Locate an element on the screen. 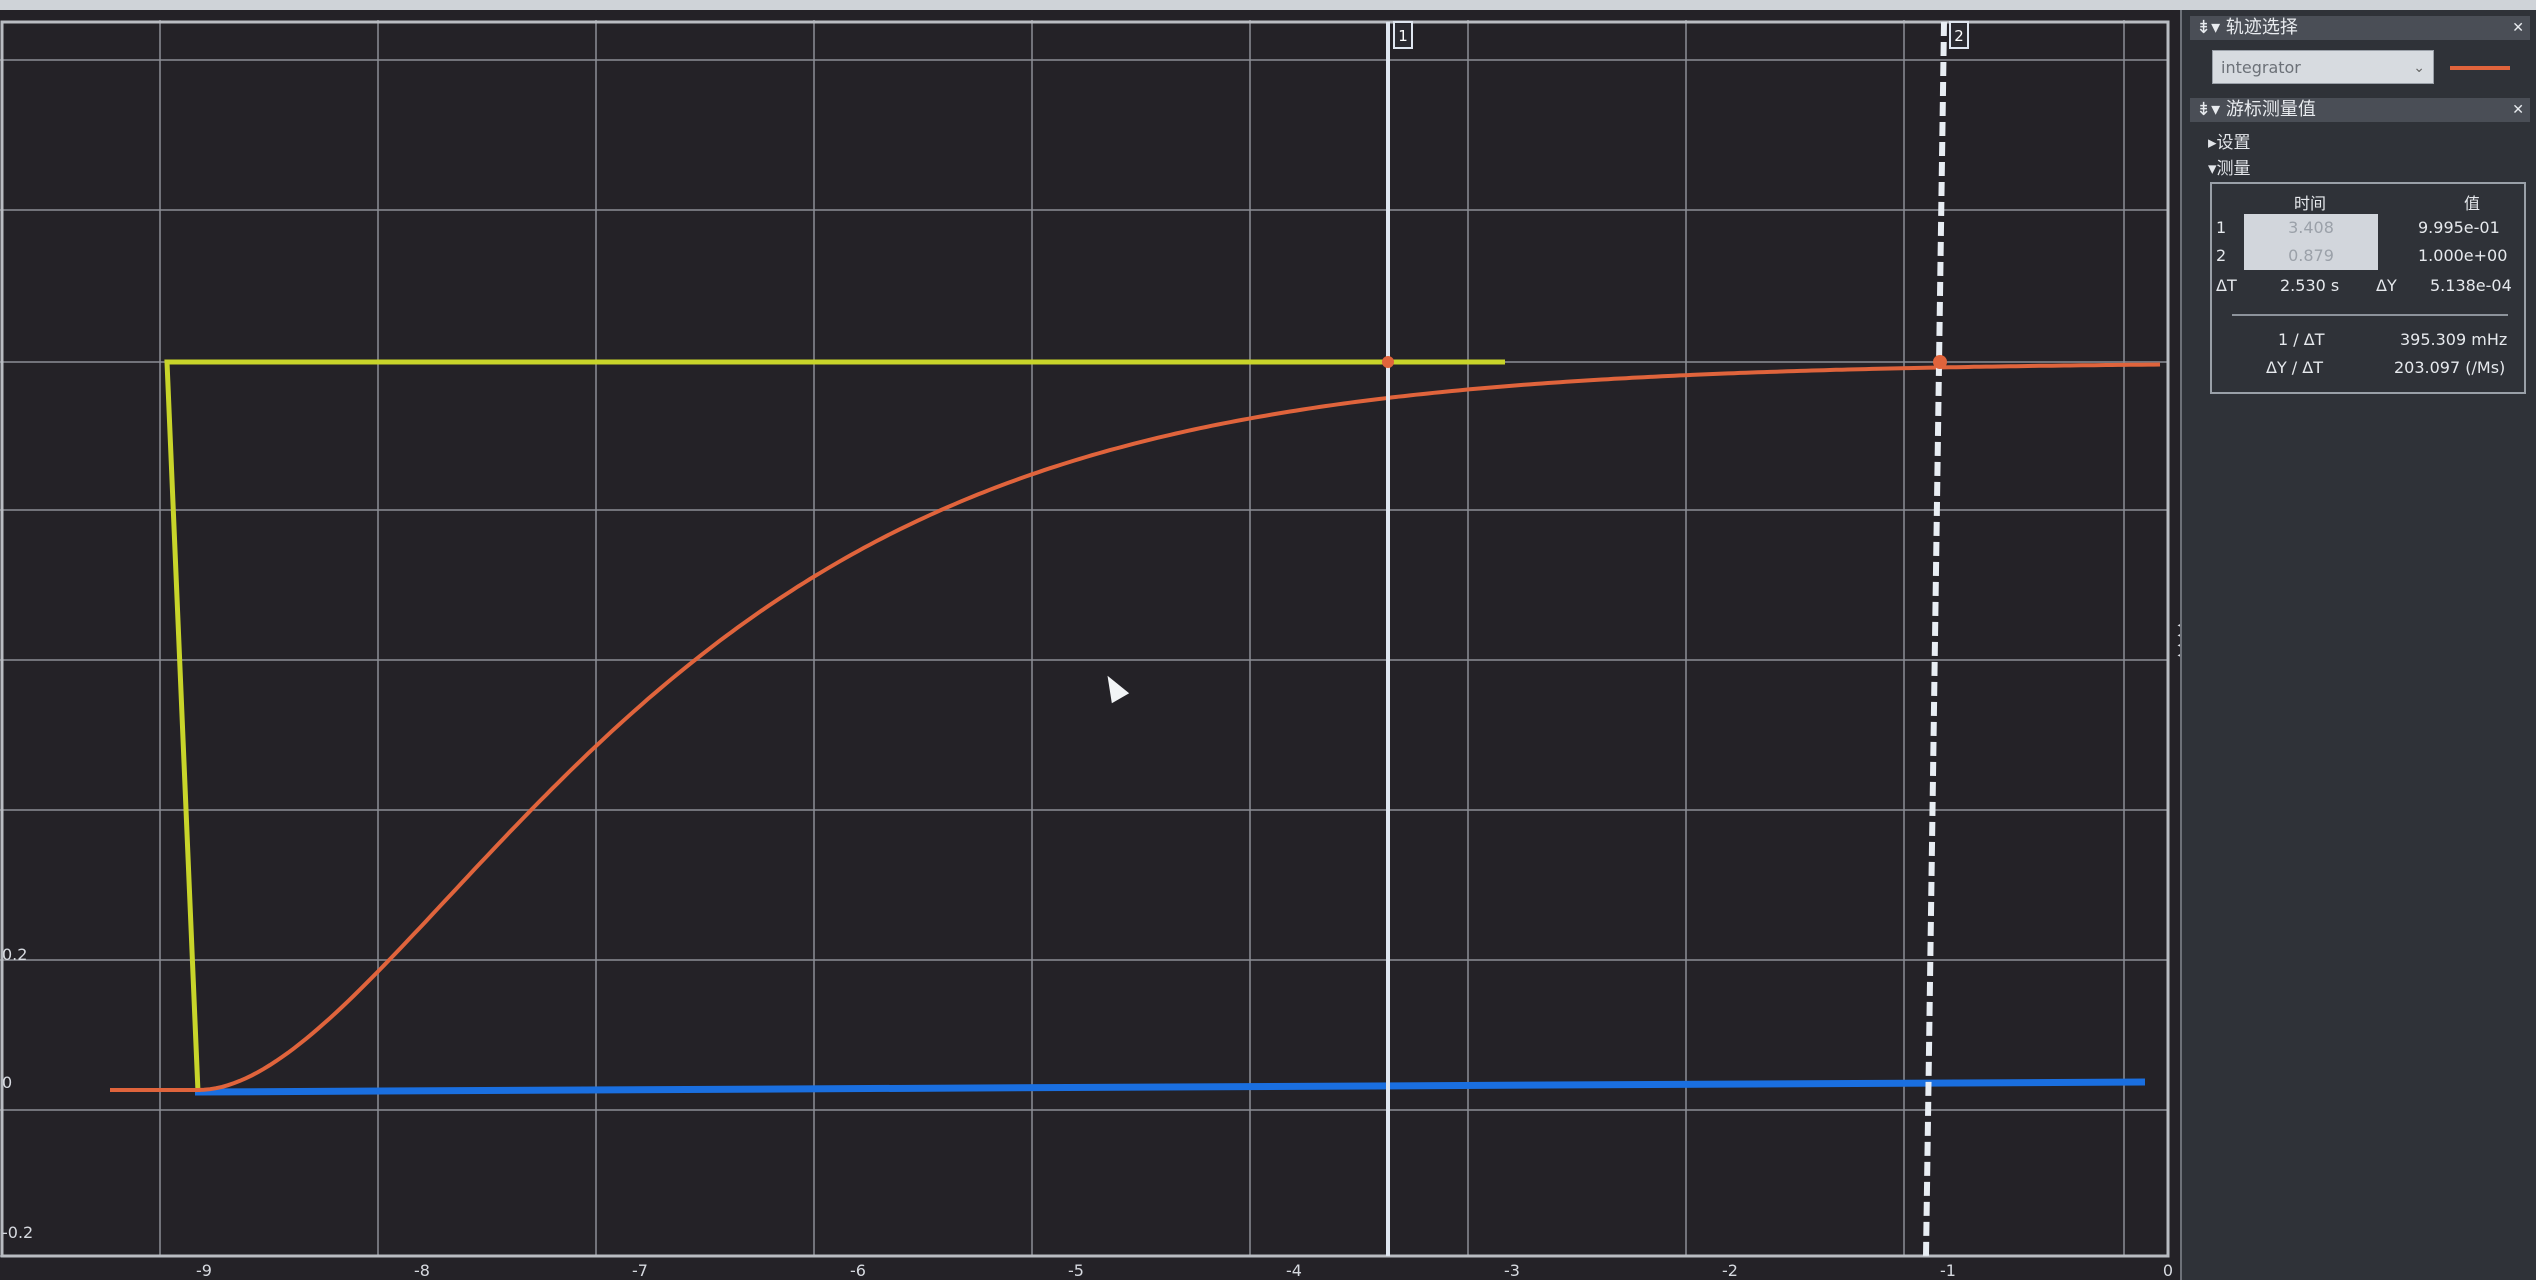 Image resolution: width=2536 pixels, height=1280 pixels. x-tick-label: 0 is located at coordinates (2168, 1270).